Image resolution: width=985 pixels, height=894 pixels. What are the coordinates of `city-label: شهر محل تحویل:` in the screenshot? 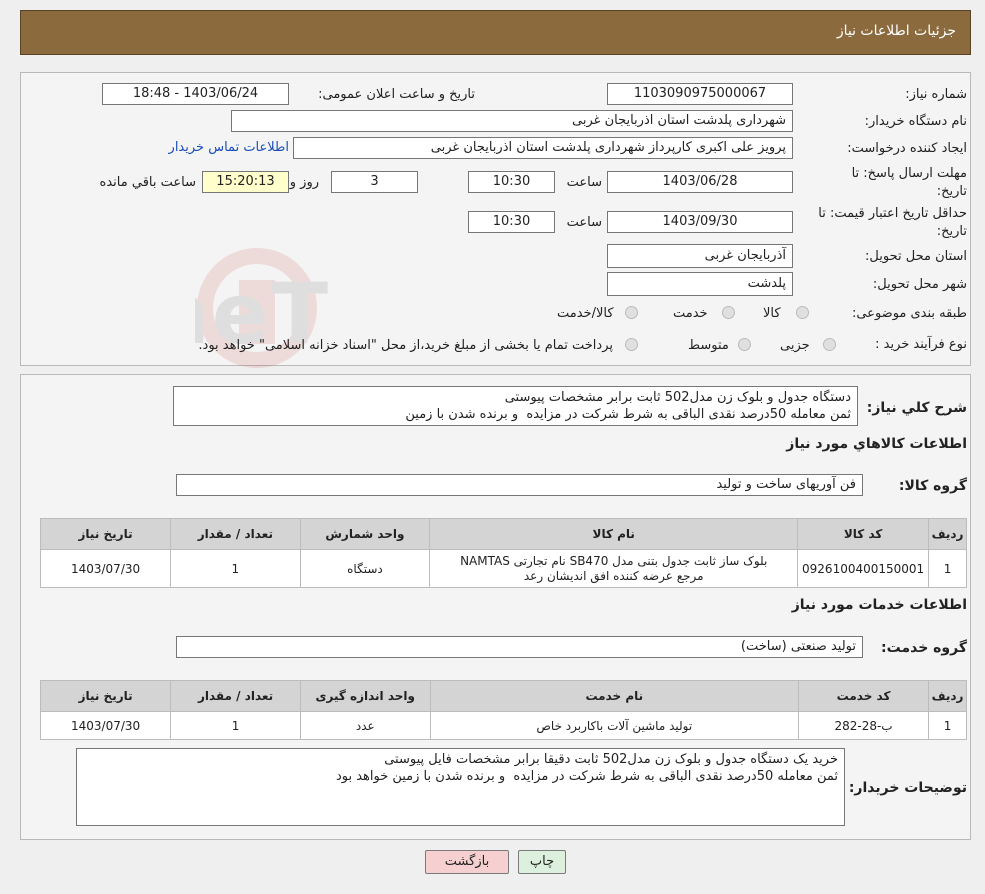 It's located at (919, 284).